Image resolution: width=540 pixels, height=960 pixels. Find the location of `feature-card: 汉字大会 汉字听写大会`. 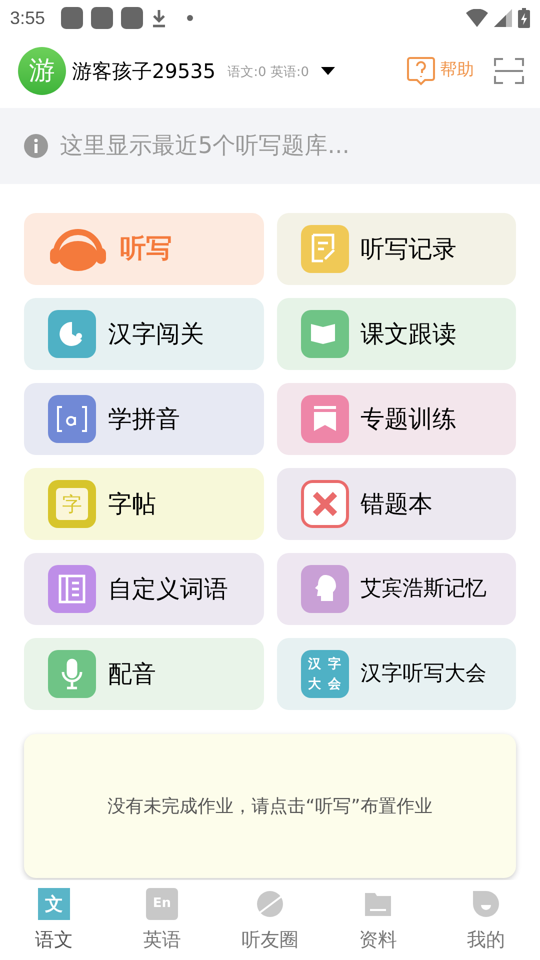

feature-card: 汉字大会 汉字听写大会 is located at coordinates (396, 674).